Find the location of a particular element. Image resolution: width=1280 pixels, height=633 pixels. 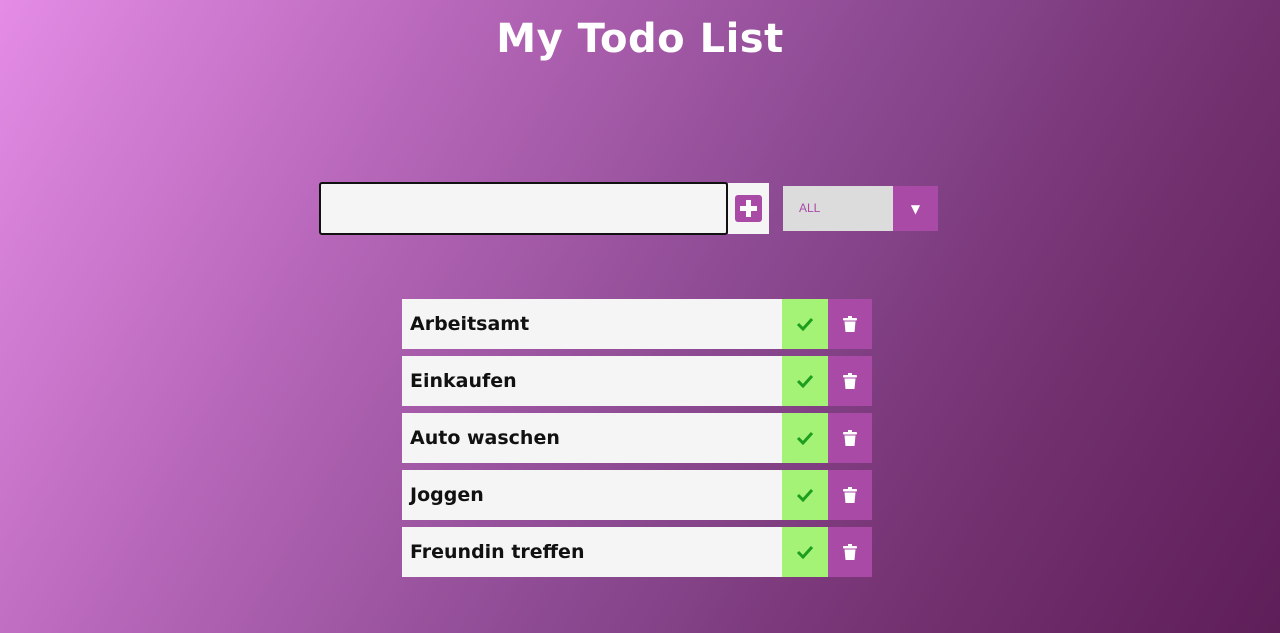

todo-item: Freundin treffen is located at coordinates (637, 552).